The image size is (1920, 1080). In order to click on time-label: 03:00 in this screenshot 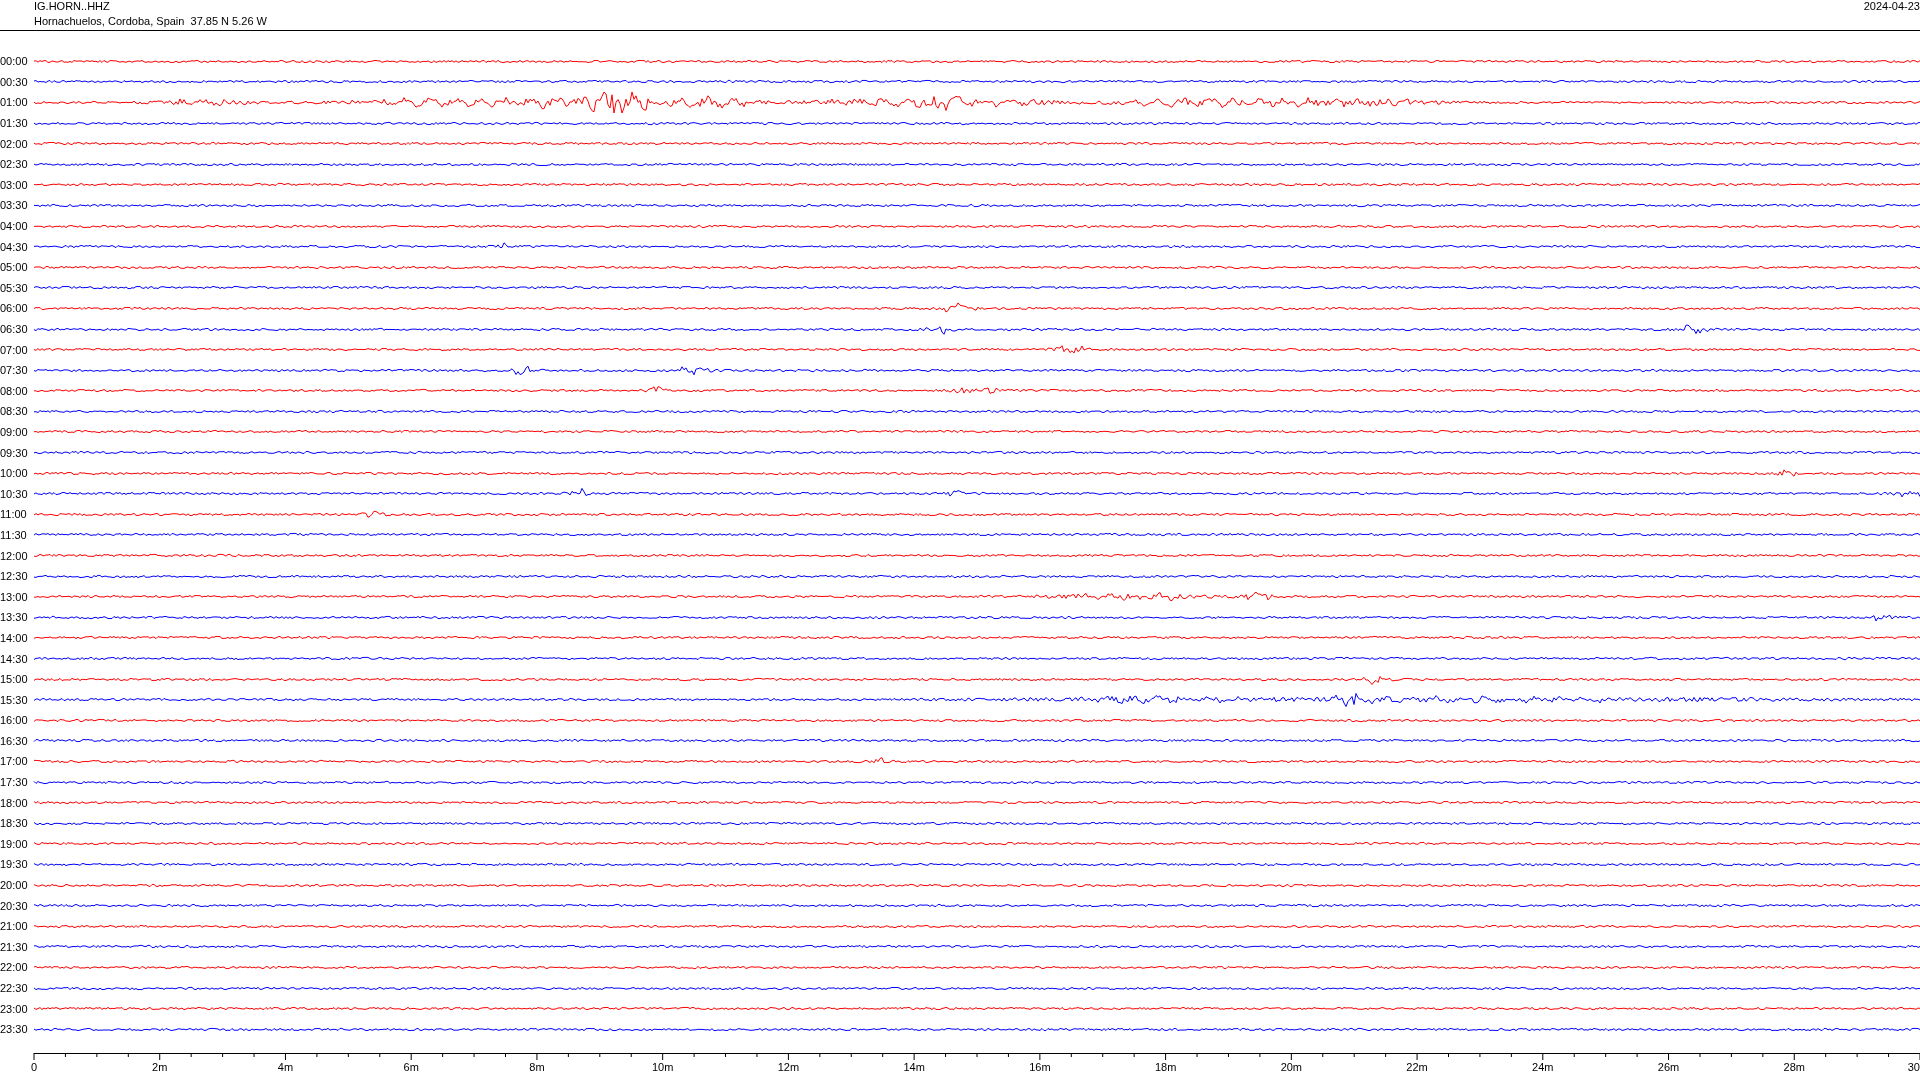, I will do `click(14, 184)`.